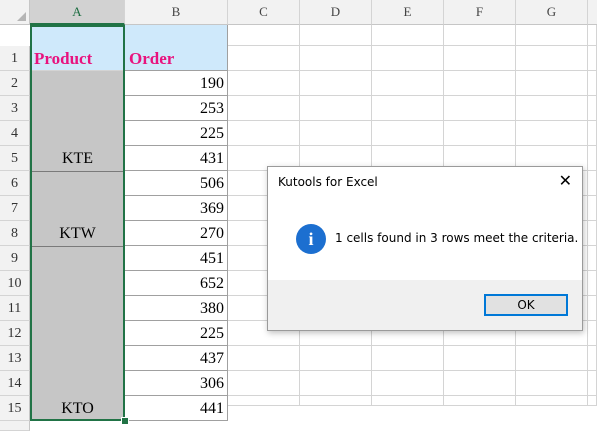 This screenshot has width=597, height=431. Describe the element at coordinates (264, 12) in the screenshot. I see `column-header-c: C` at that location.